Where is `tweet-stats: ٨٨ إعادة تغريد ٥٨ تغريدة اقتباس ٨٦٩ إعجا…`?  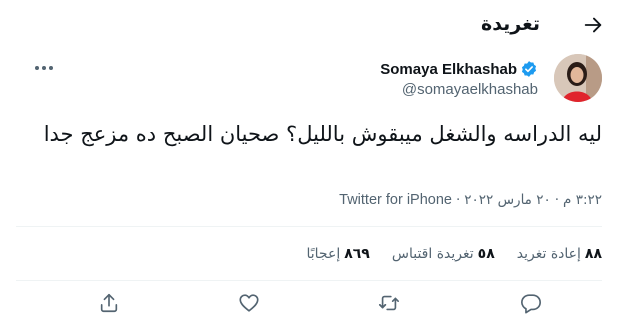 tweet-stats: ٨٨ إعادة تغريد ٥٨ تغريدة اقتباس ٨٦٩ إعجا… is located at coordinates (455, 254).